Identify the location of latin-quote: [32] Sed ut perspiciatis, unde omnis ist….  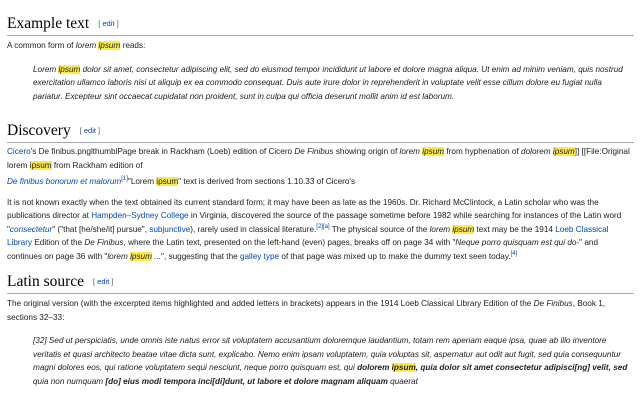
(331, 361).